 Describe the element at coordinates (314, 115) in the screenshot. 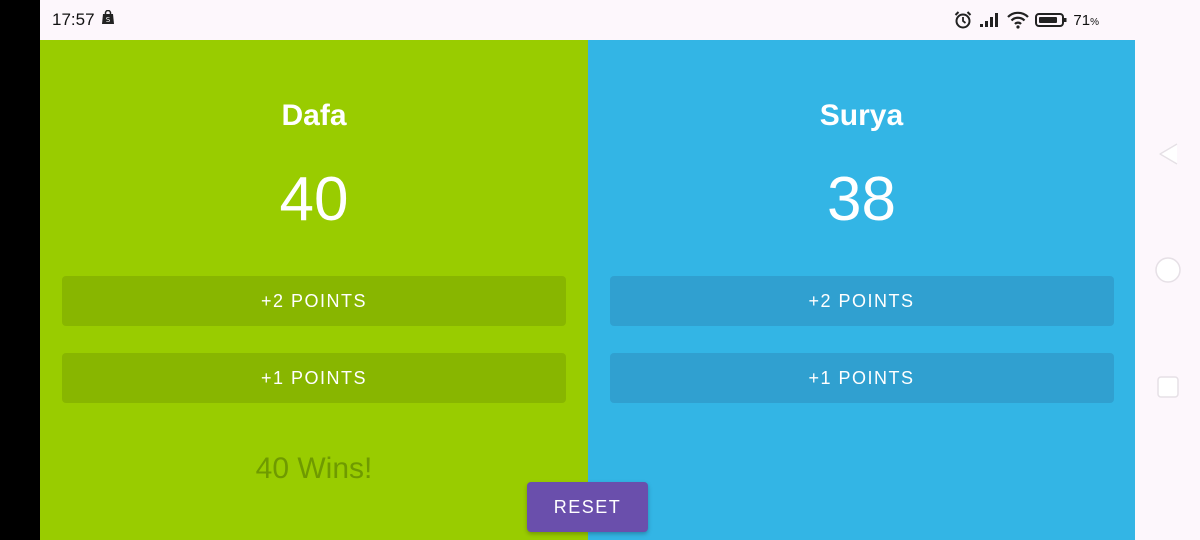

I see `team-a-name: Dafa` at that location.